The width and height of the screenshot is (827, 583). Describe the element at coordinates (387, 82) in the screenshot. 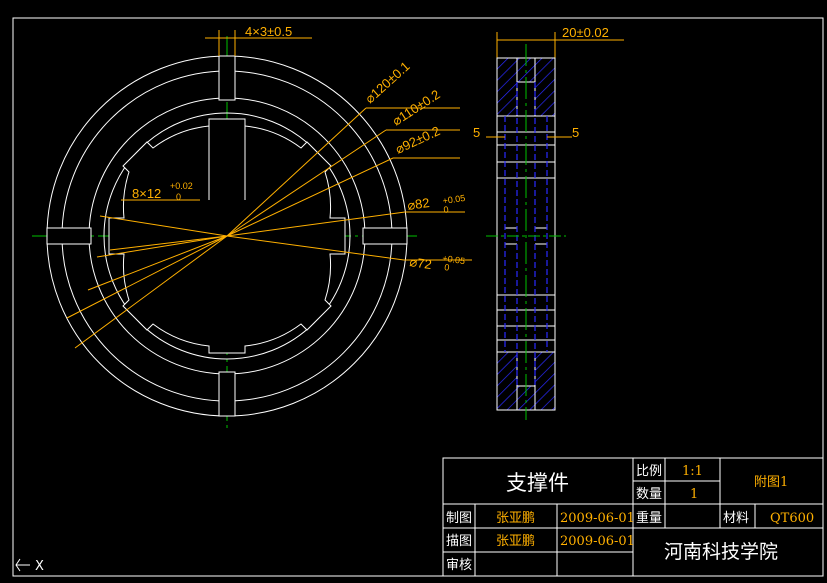

I see `dia-120-text: ⌀120±0.1` at that location.